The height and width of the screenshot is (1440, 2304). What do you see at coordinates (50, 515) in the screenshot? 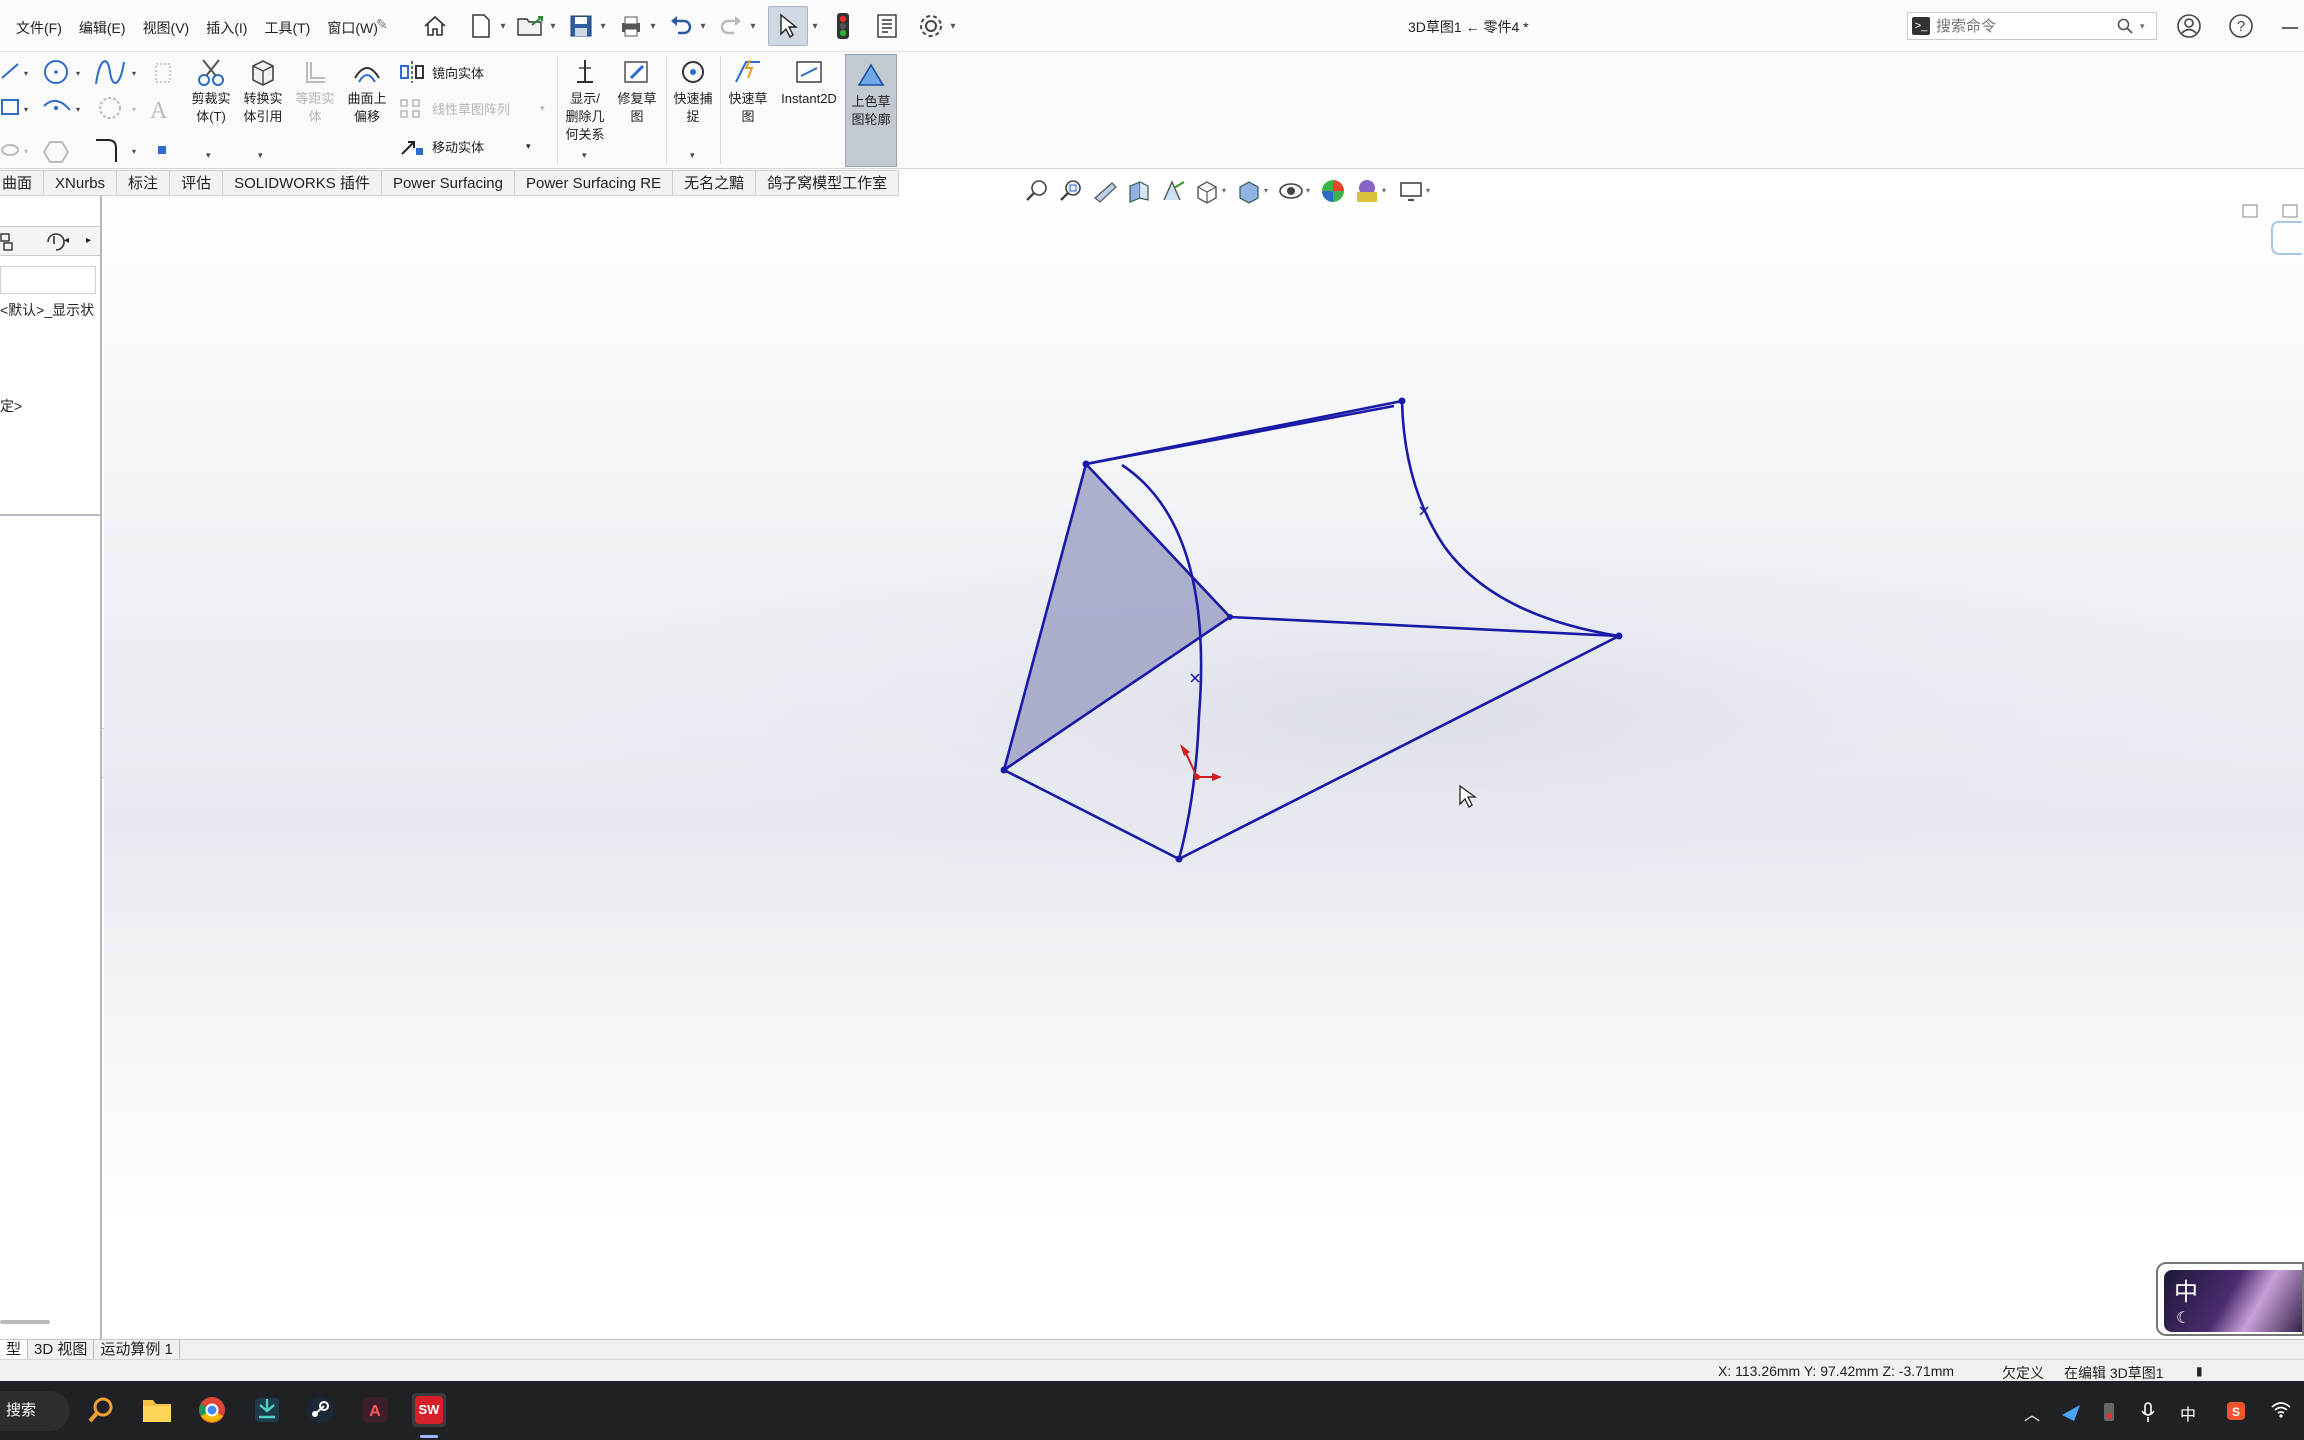
I see `tree-rollback-bar` at bounding box center [50, 515].